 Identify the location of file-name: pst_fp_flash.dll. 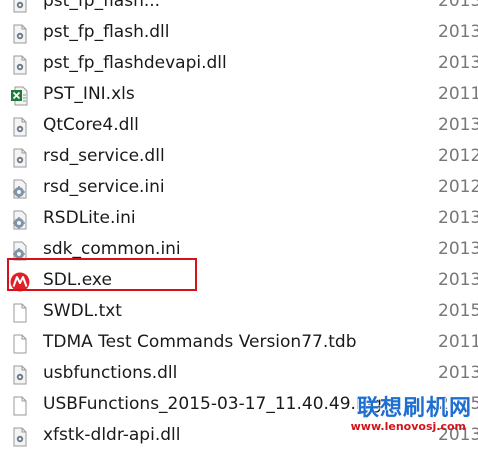
(106, 32).